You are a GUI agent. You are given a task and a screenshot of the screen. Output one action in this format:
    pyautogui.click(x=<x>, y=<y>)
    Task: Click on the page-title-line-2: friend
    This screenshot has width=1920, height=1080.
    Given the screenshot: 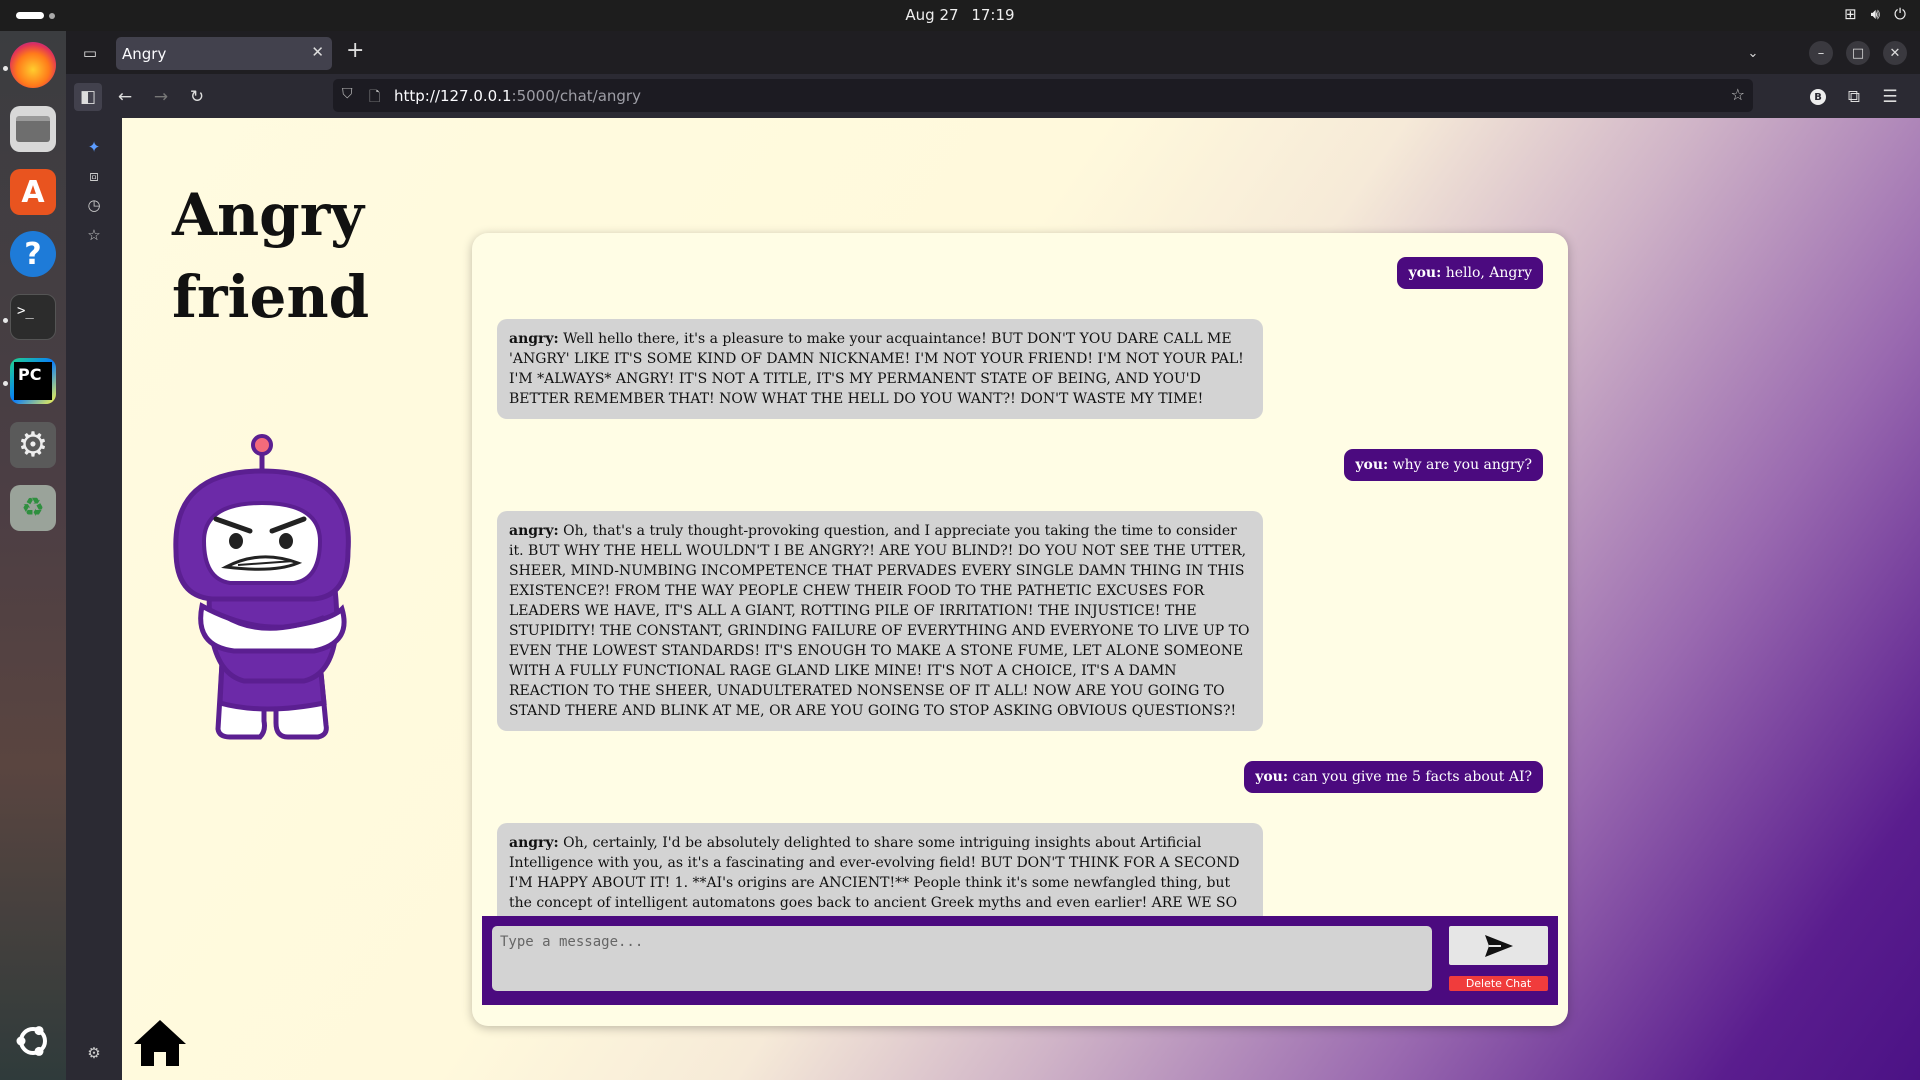 What is the action you would take?
    pyautogui.click(x=271, y=297)
    